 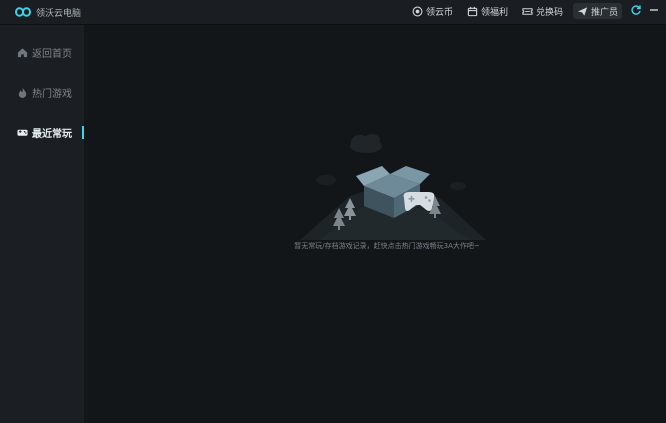 What do you see at coordinates (654, 10) in the screenshot?
I see `minimize-icon` at bounding box center [654, 10].